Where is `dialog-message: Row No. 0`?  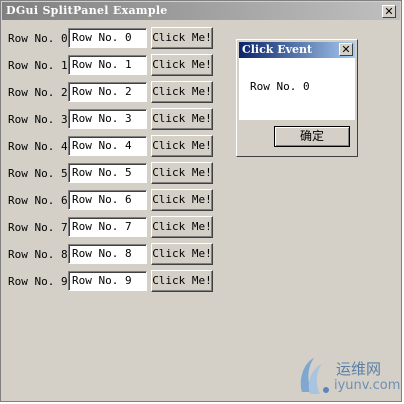 dialog-message: Row No. 0 is located at coordinates (280, 86).